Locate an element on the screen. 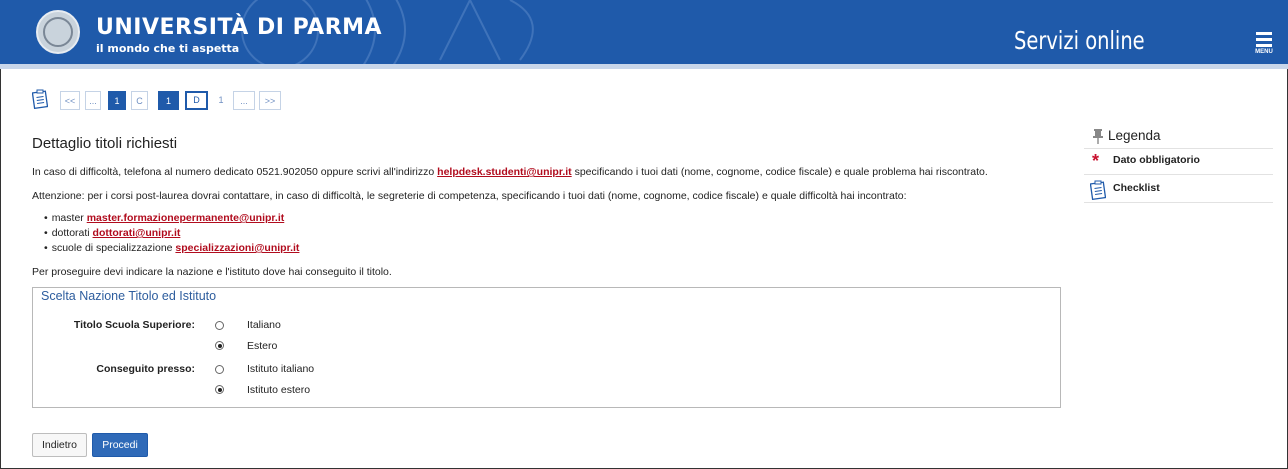  conseguito-label: Conseguito presso: is located at coordinates (145, 369).